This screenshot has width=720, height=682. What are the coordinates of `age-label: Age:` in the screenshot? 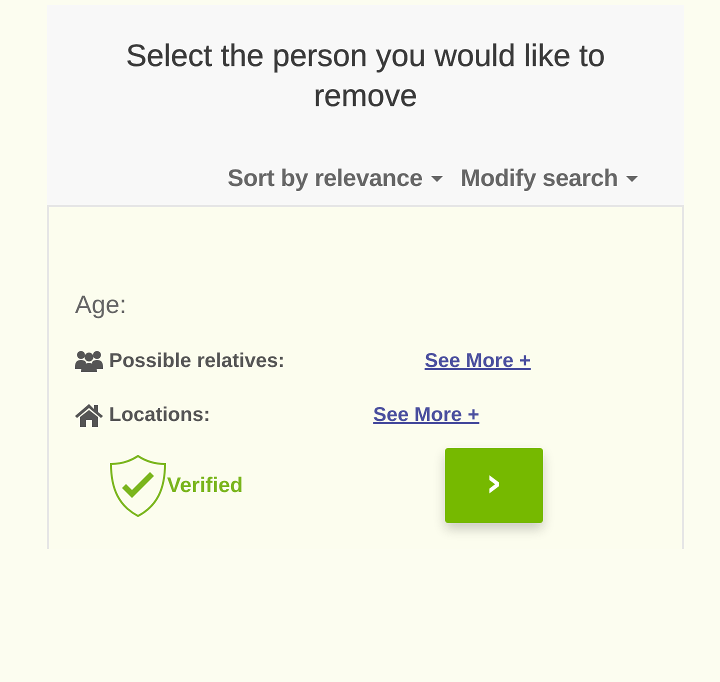 It's located at (100, 305).